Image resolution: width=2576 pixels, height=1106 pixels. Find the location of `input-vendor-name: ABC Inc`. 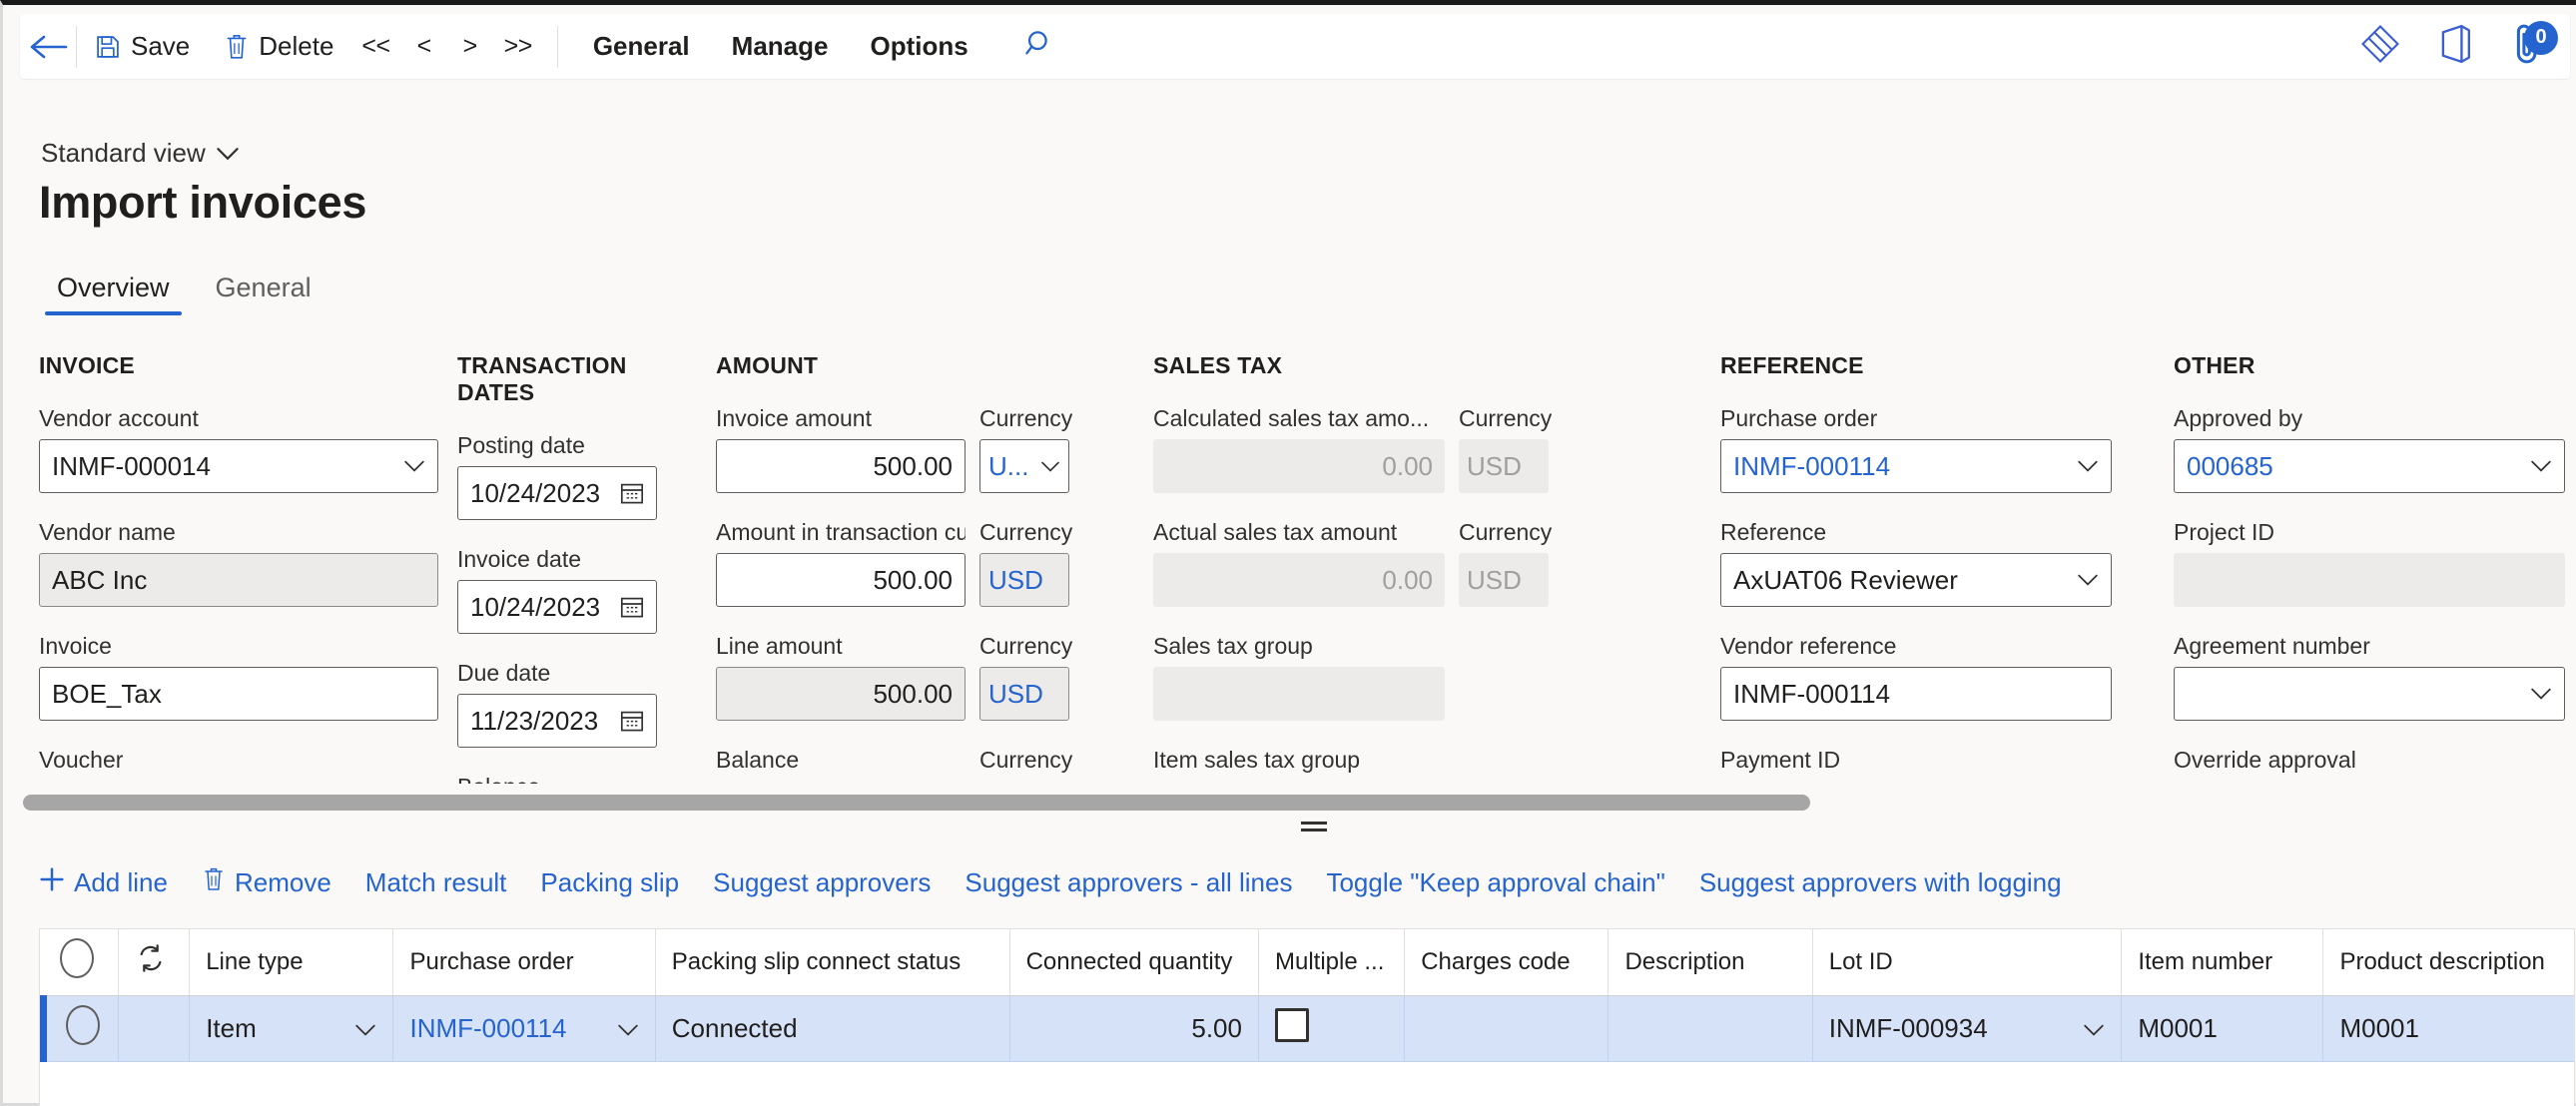

input-vendor-name: ABC Inc is located at coordinates (238, 580).